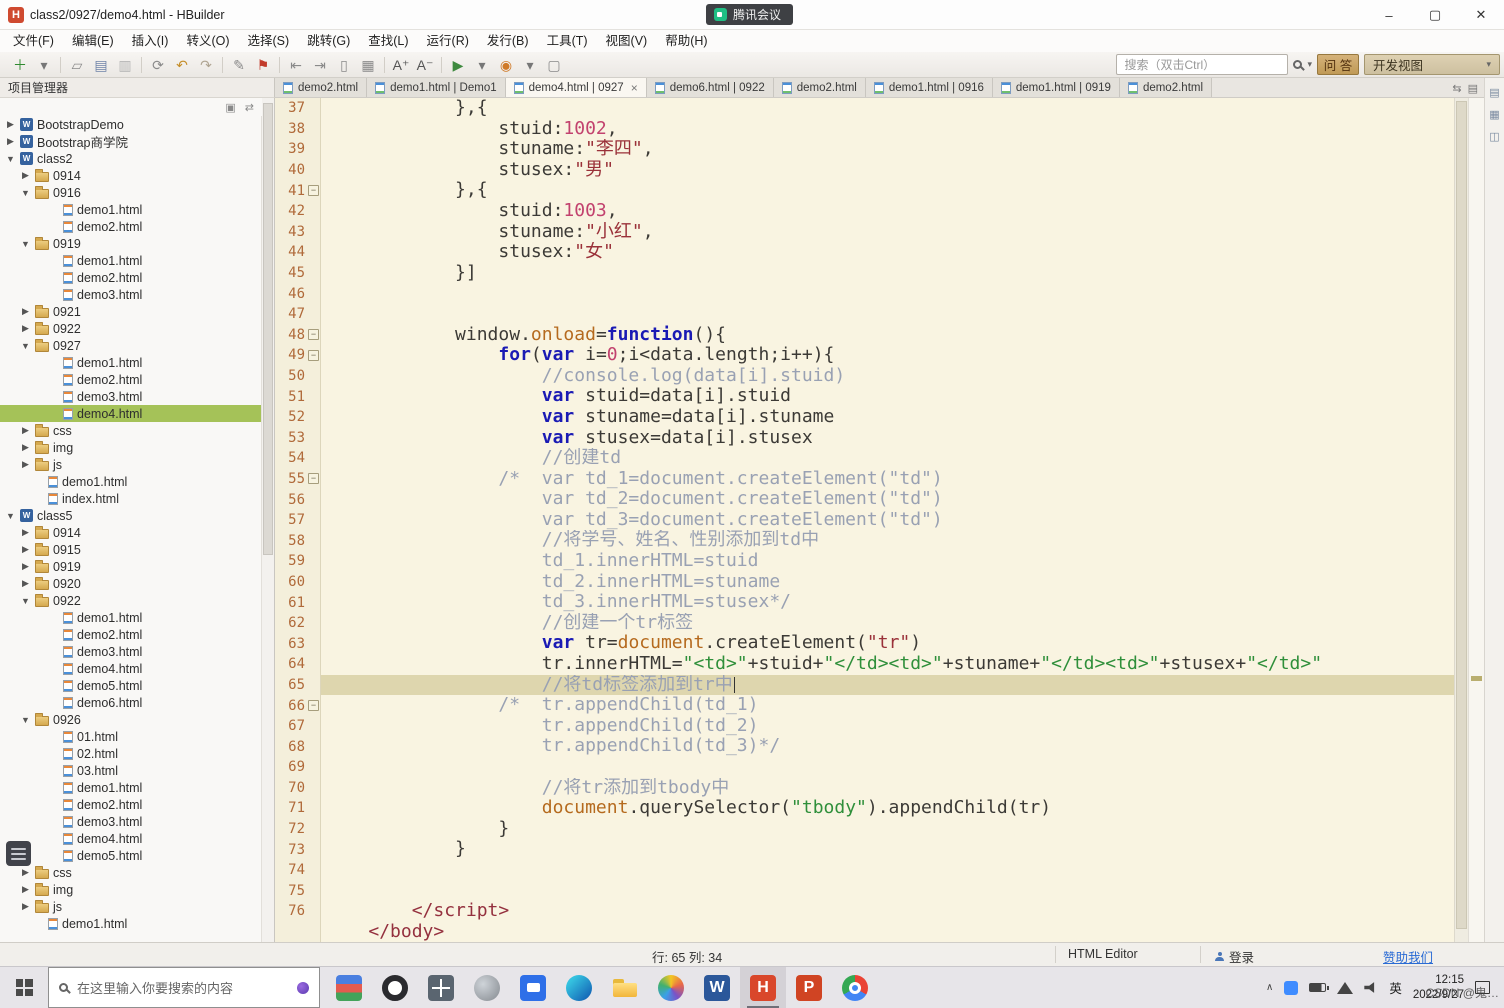 The height and width of the screenshot is (1008, 1504). I want to click on link-editor-icon: ⇄, so click(249, 107).